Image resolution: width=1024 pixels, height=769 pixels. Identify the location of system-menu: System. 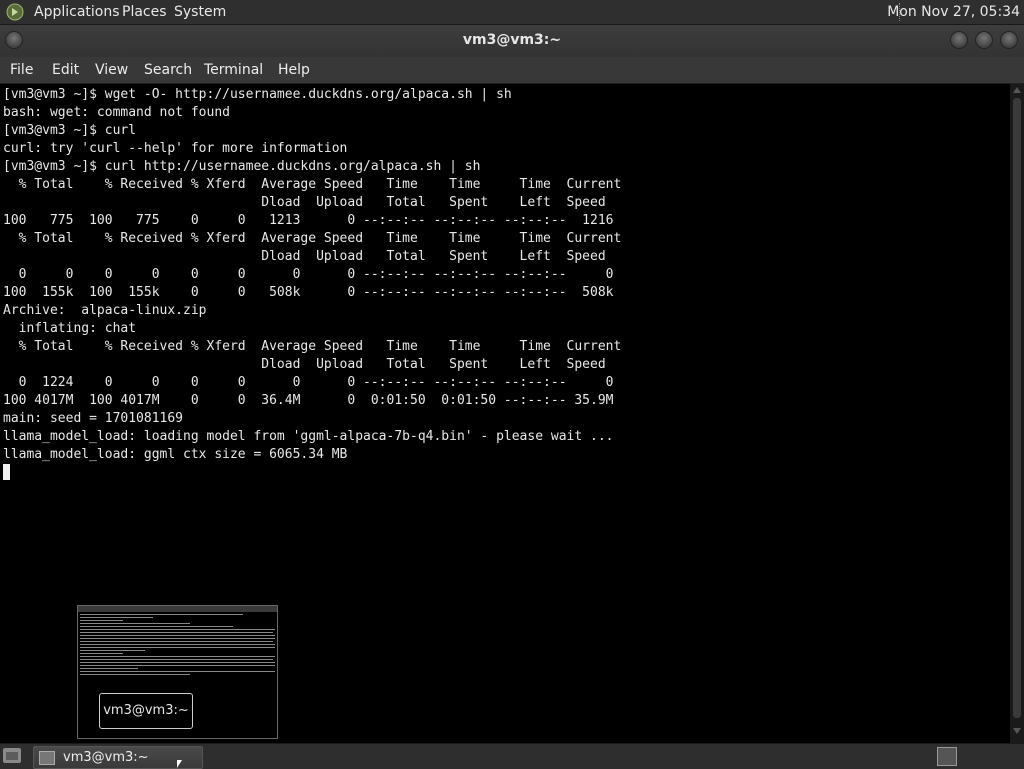
(200, 12).